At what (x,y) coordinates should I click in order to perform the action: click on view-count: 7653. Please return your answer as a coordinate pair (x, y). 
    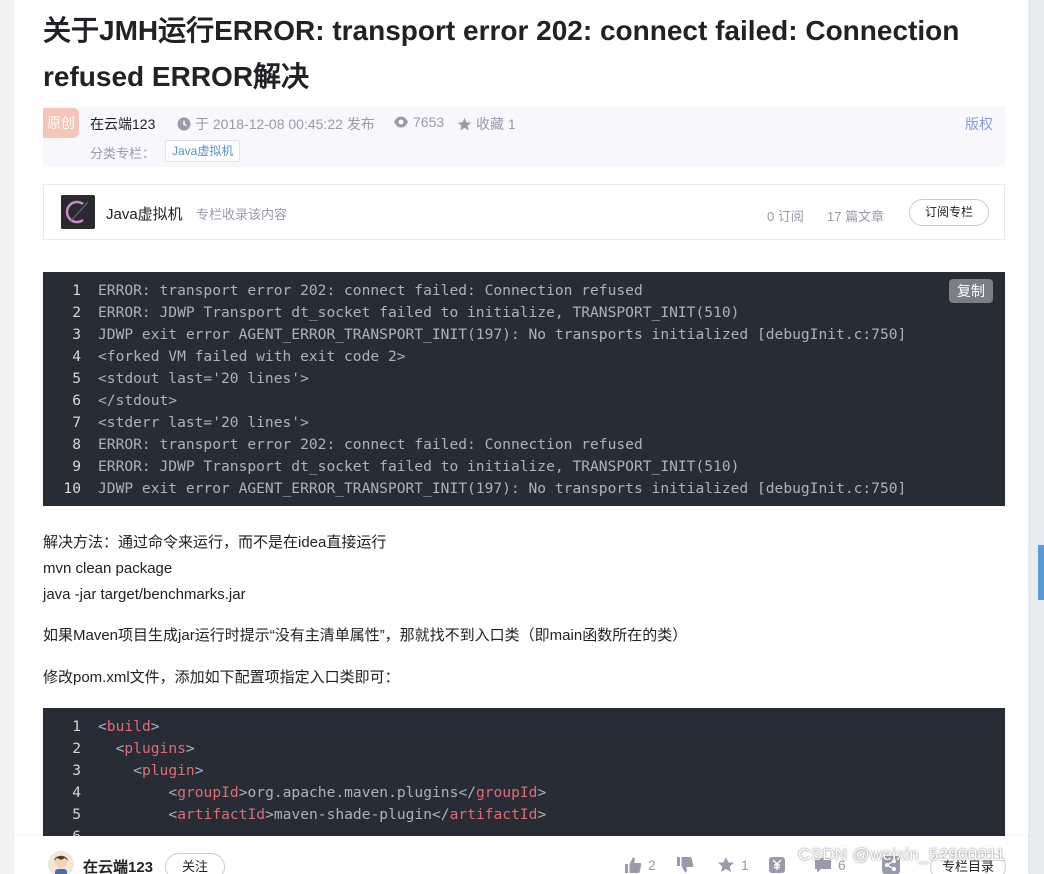
    Looking at the image, I should click on (418, 122).